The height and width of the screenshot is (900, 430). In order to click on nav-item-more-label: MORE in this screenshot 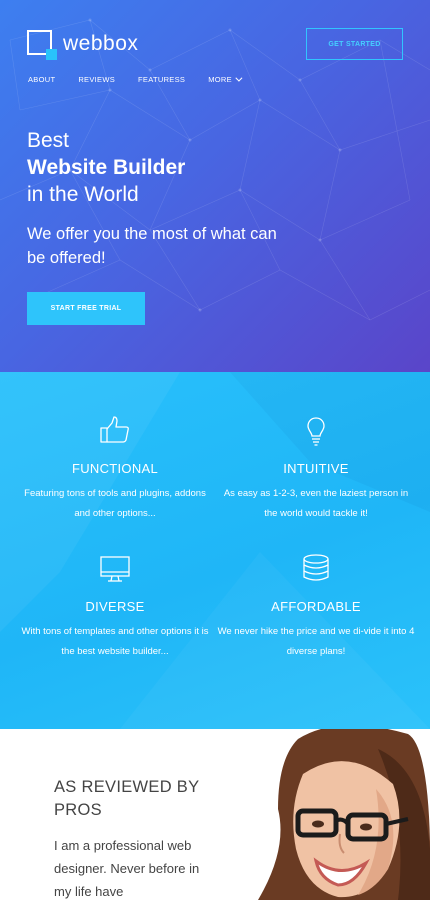, I will do `click(220, 79)`.